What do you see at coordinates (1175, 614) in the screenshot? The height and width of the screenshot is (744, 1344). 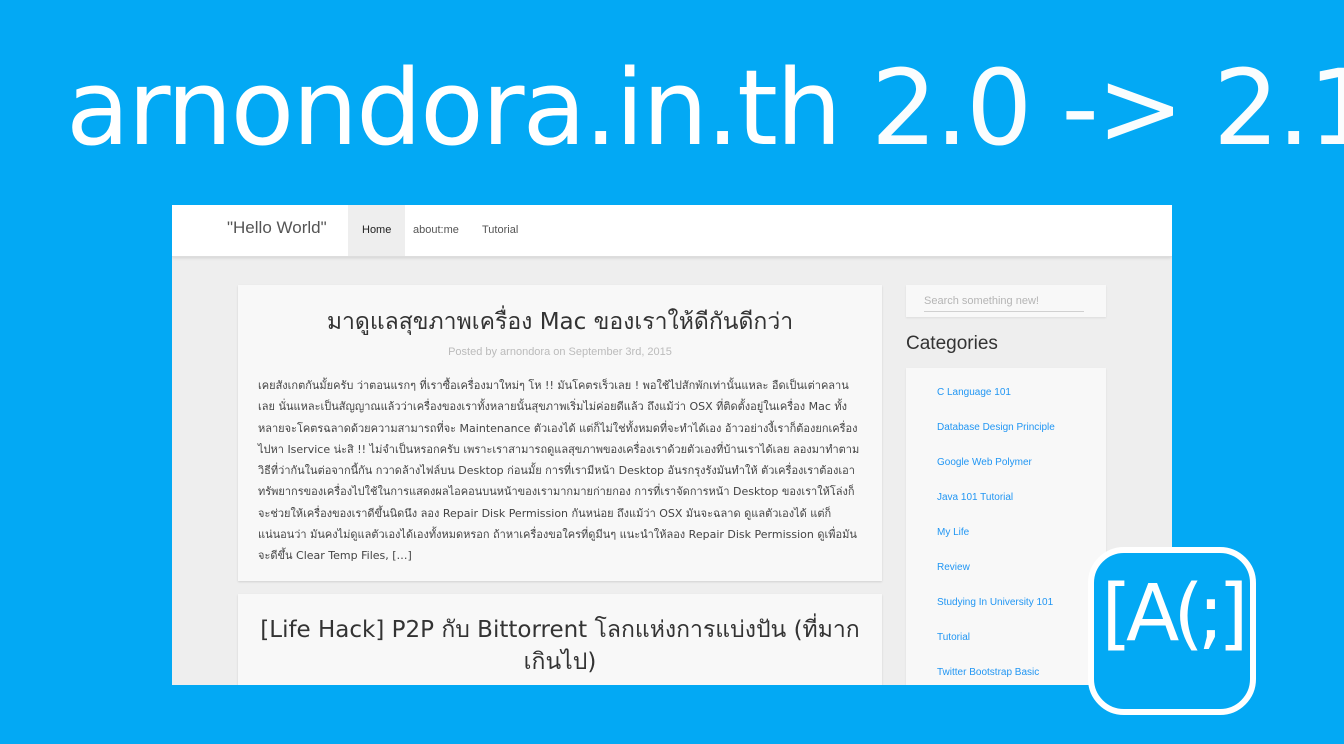 I see `logo-text: [A(;]` at bounding box center [1175, 614].